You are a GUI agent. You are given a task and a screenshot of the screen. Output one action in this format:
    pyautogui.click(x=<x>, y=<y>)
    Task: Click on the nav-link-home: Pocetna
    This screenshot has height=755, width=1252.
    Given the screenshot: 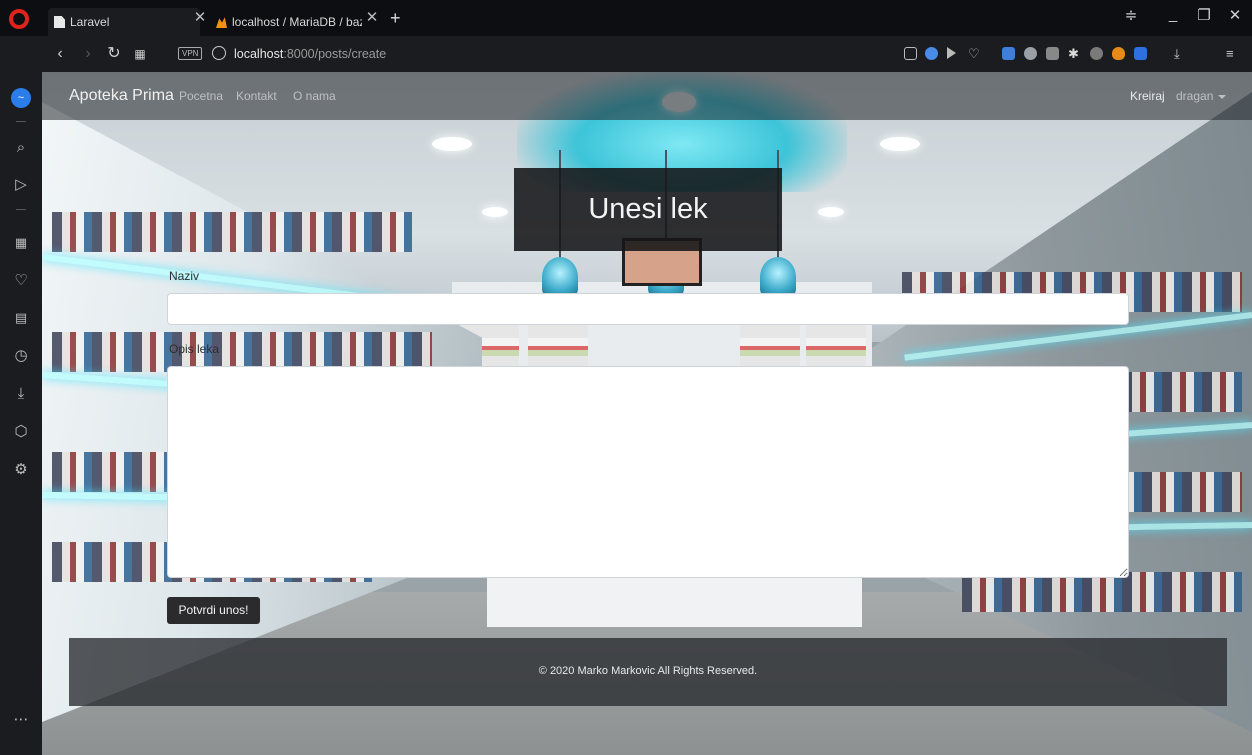 What is the action you would take?
    pyautogui.click(x=201, y=96)
    